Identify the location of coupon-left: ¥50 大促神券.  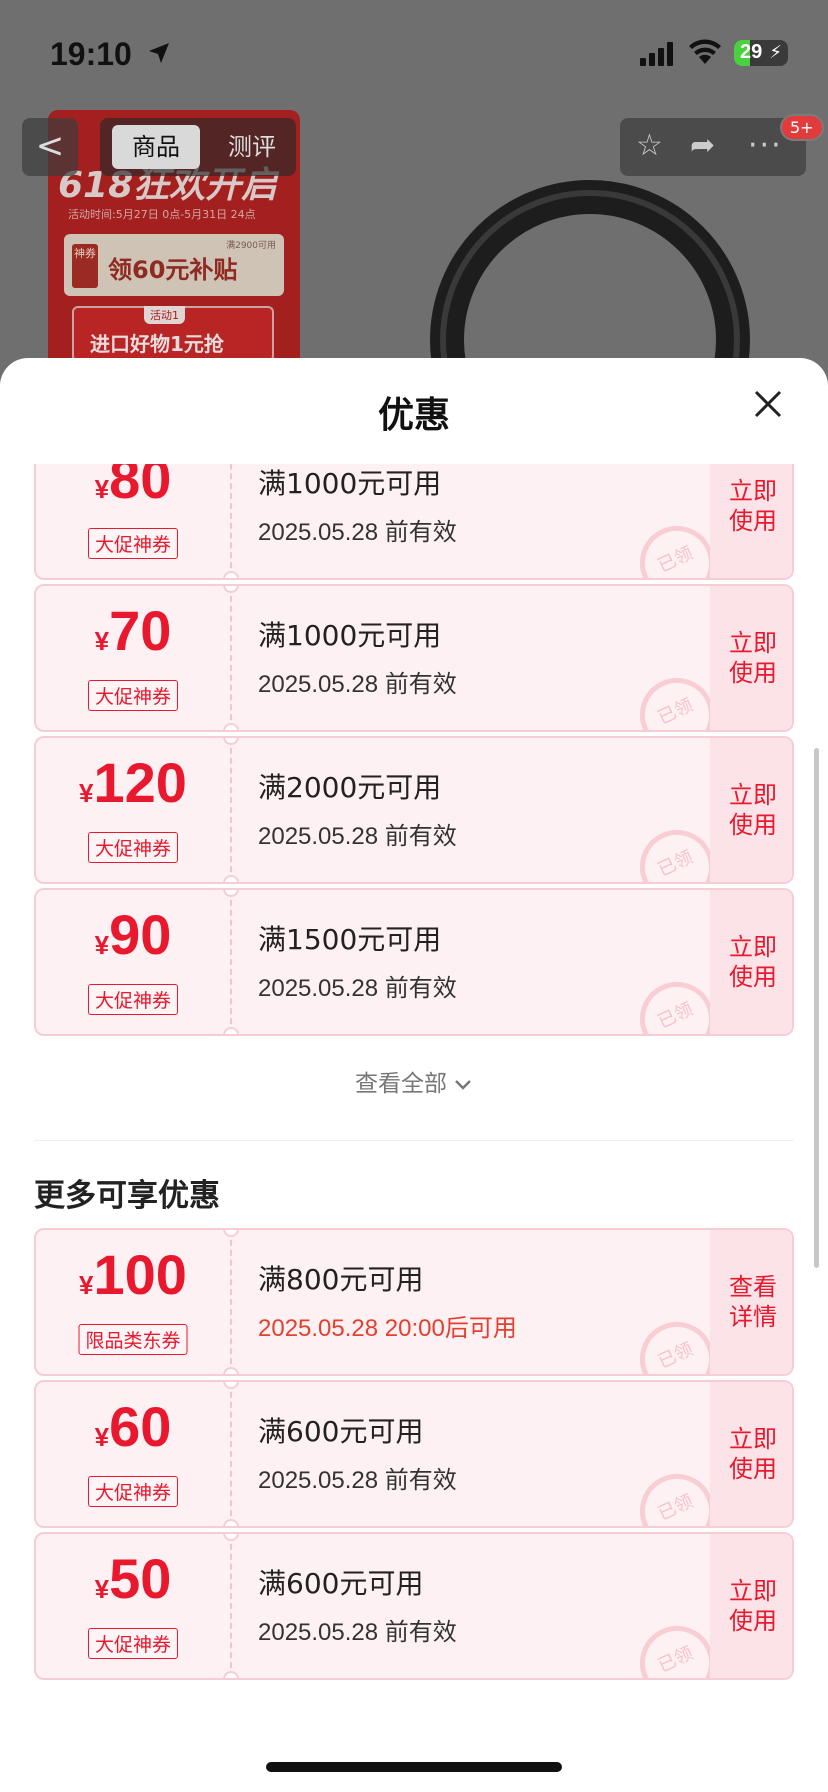
(133, 1606).